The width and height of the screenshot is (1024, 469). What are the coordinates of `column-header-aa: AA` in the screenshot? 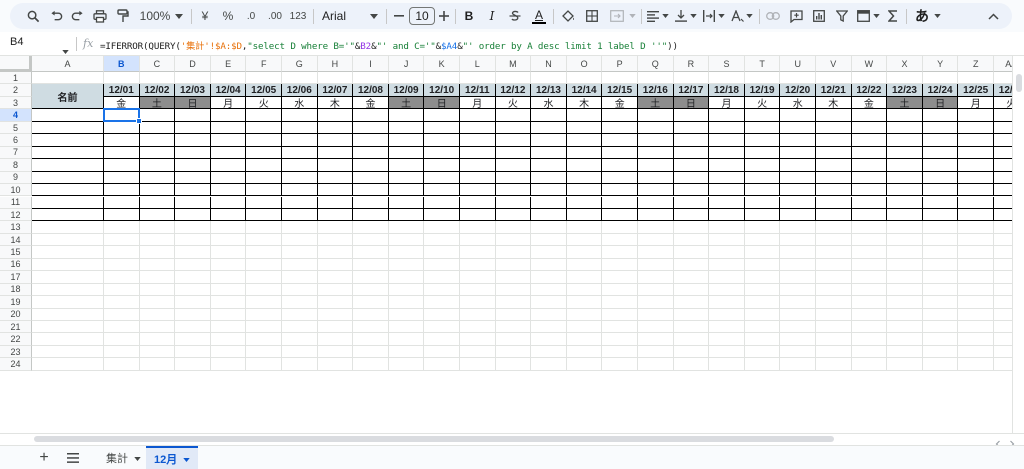 It's located at (1003, 64).